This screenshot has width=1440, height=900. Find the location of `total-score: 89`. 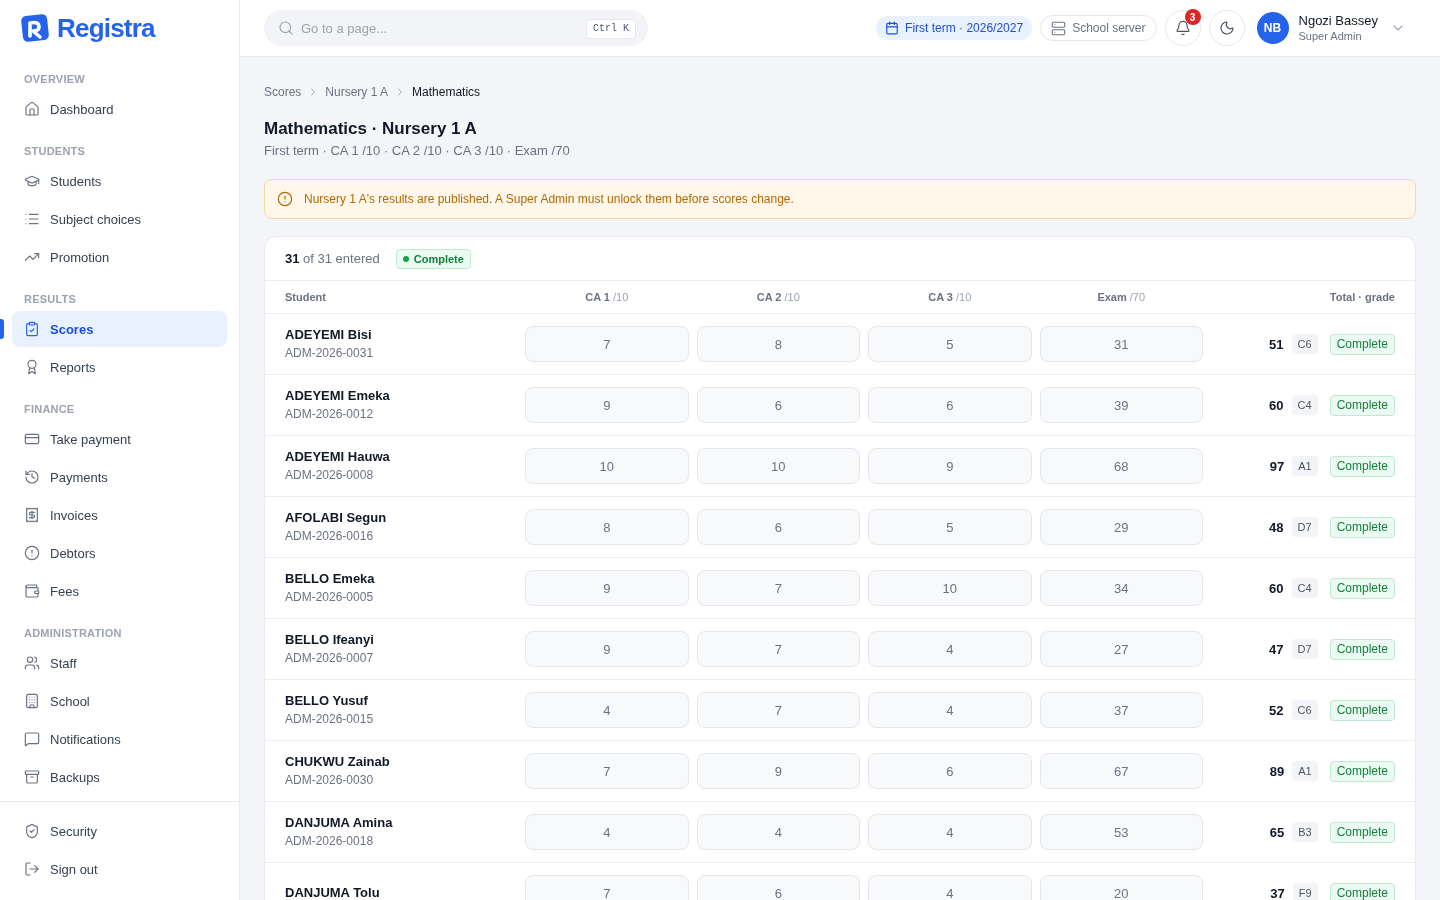

total-score: 89 is located at coordinates (1277, 771).